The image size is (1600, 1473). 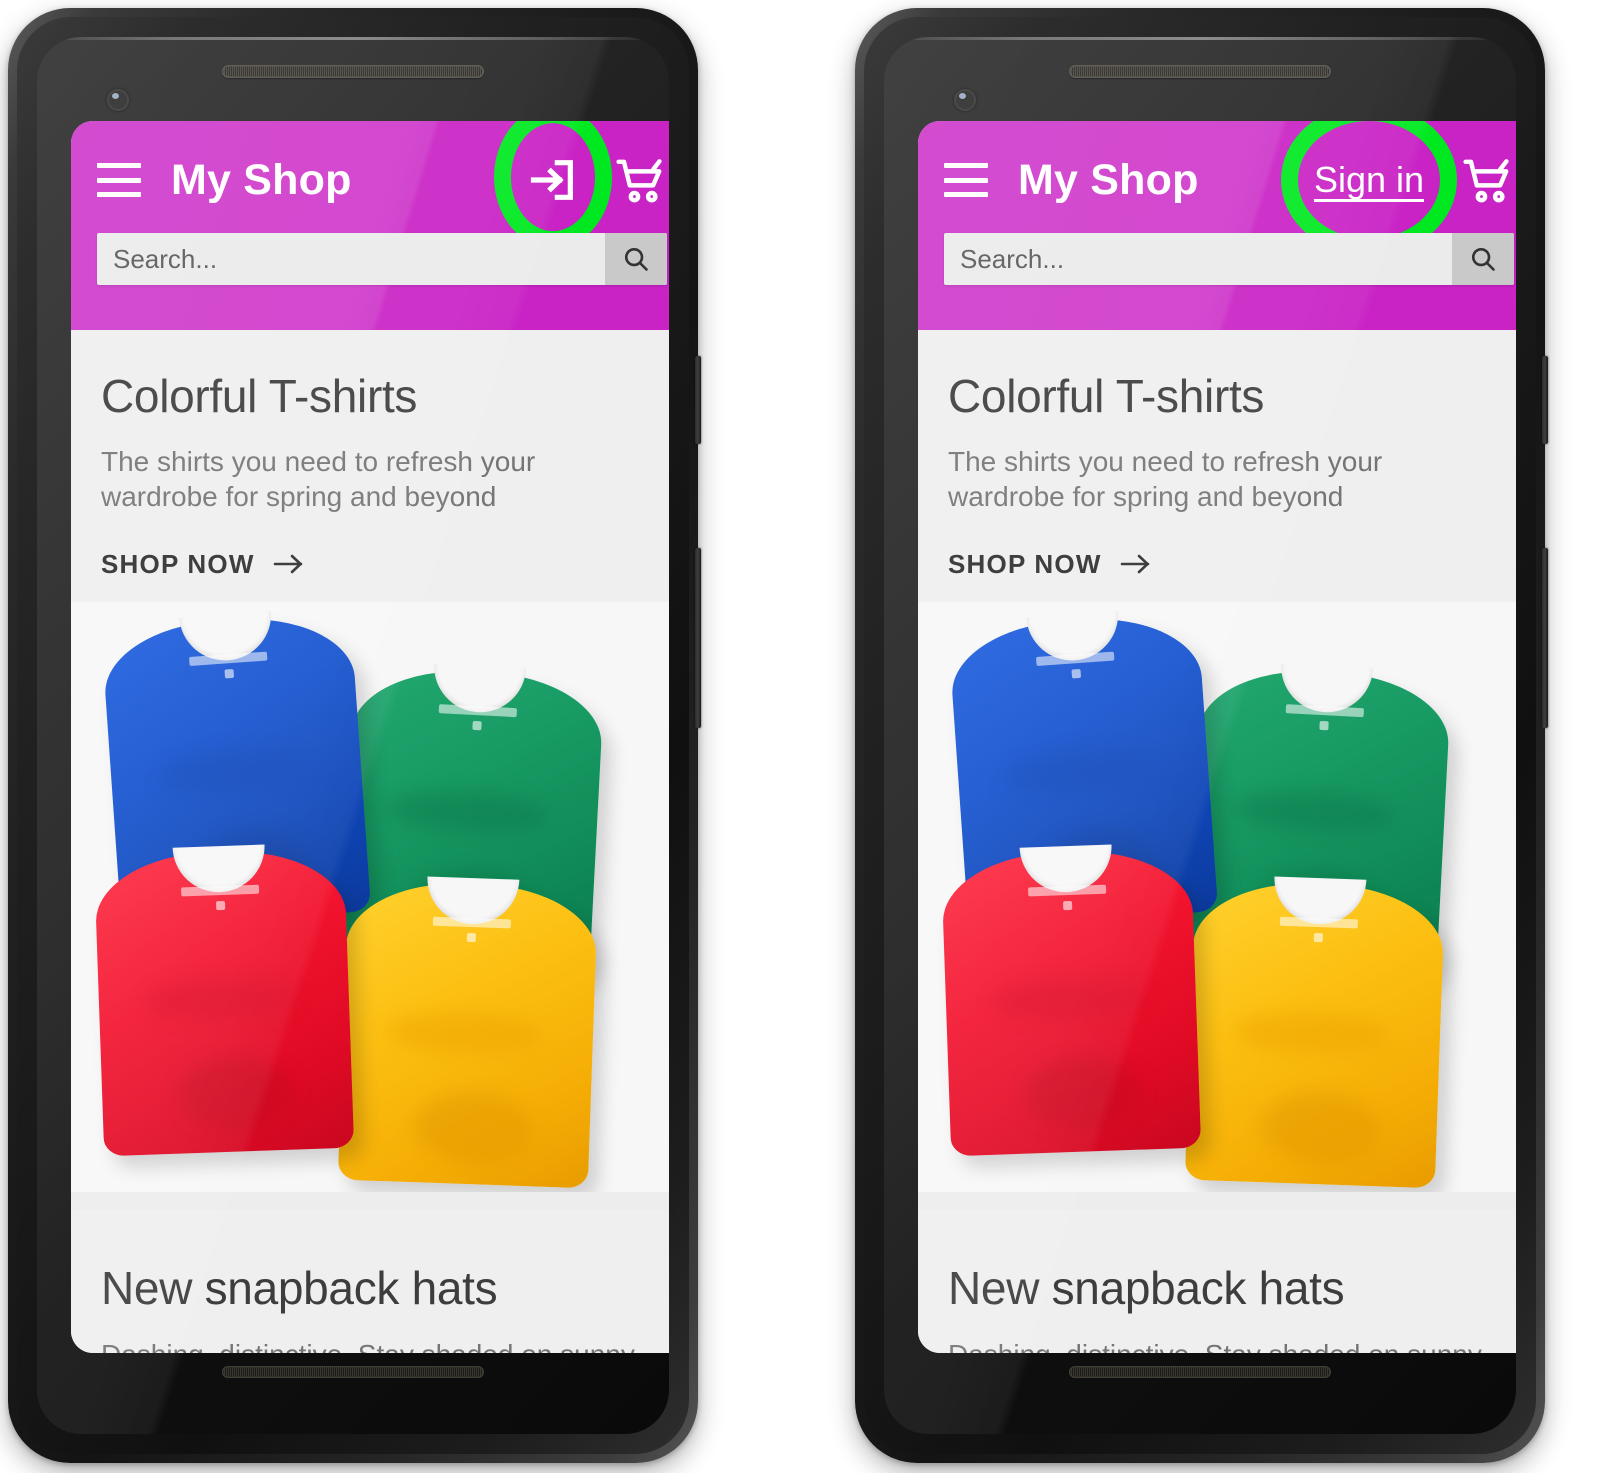 I want to click on app-bar: My Shop Sign in, so click(x=1217, y=225).